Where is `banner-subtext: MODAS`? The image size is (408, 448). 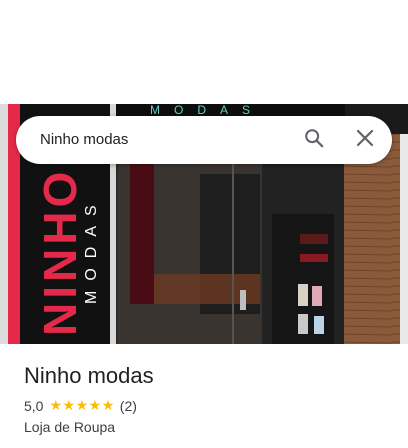 banner-subtext: MODAS is located at coordinates (91, 249).